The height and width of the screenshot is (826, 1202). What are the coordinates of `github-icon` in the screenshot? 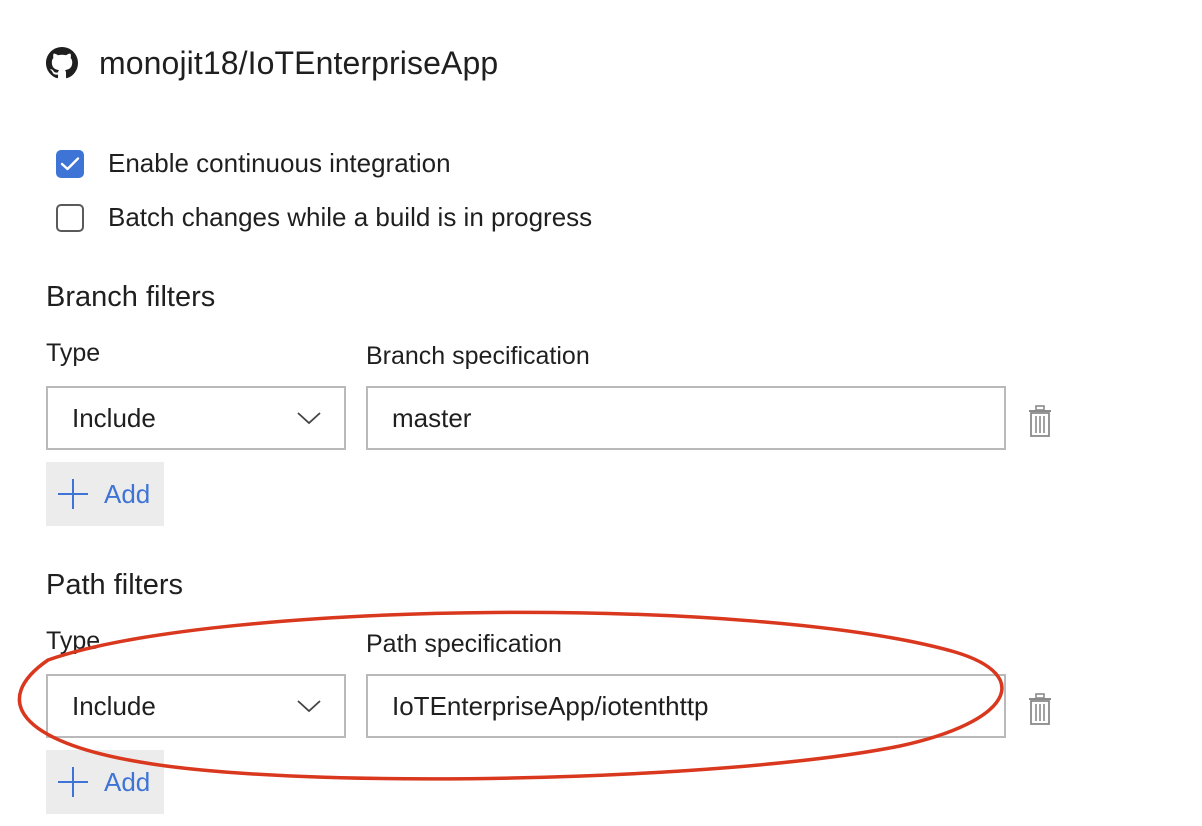 It's located at (62, 63).